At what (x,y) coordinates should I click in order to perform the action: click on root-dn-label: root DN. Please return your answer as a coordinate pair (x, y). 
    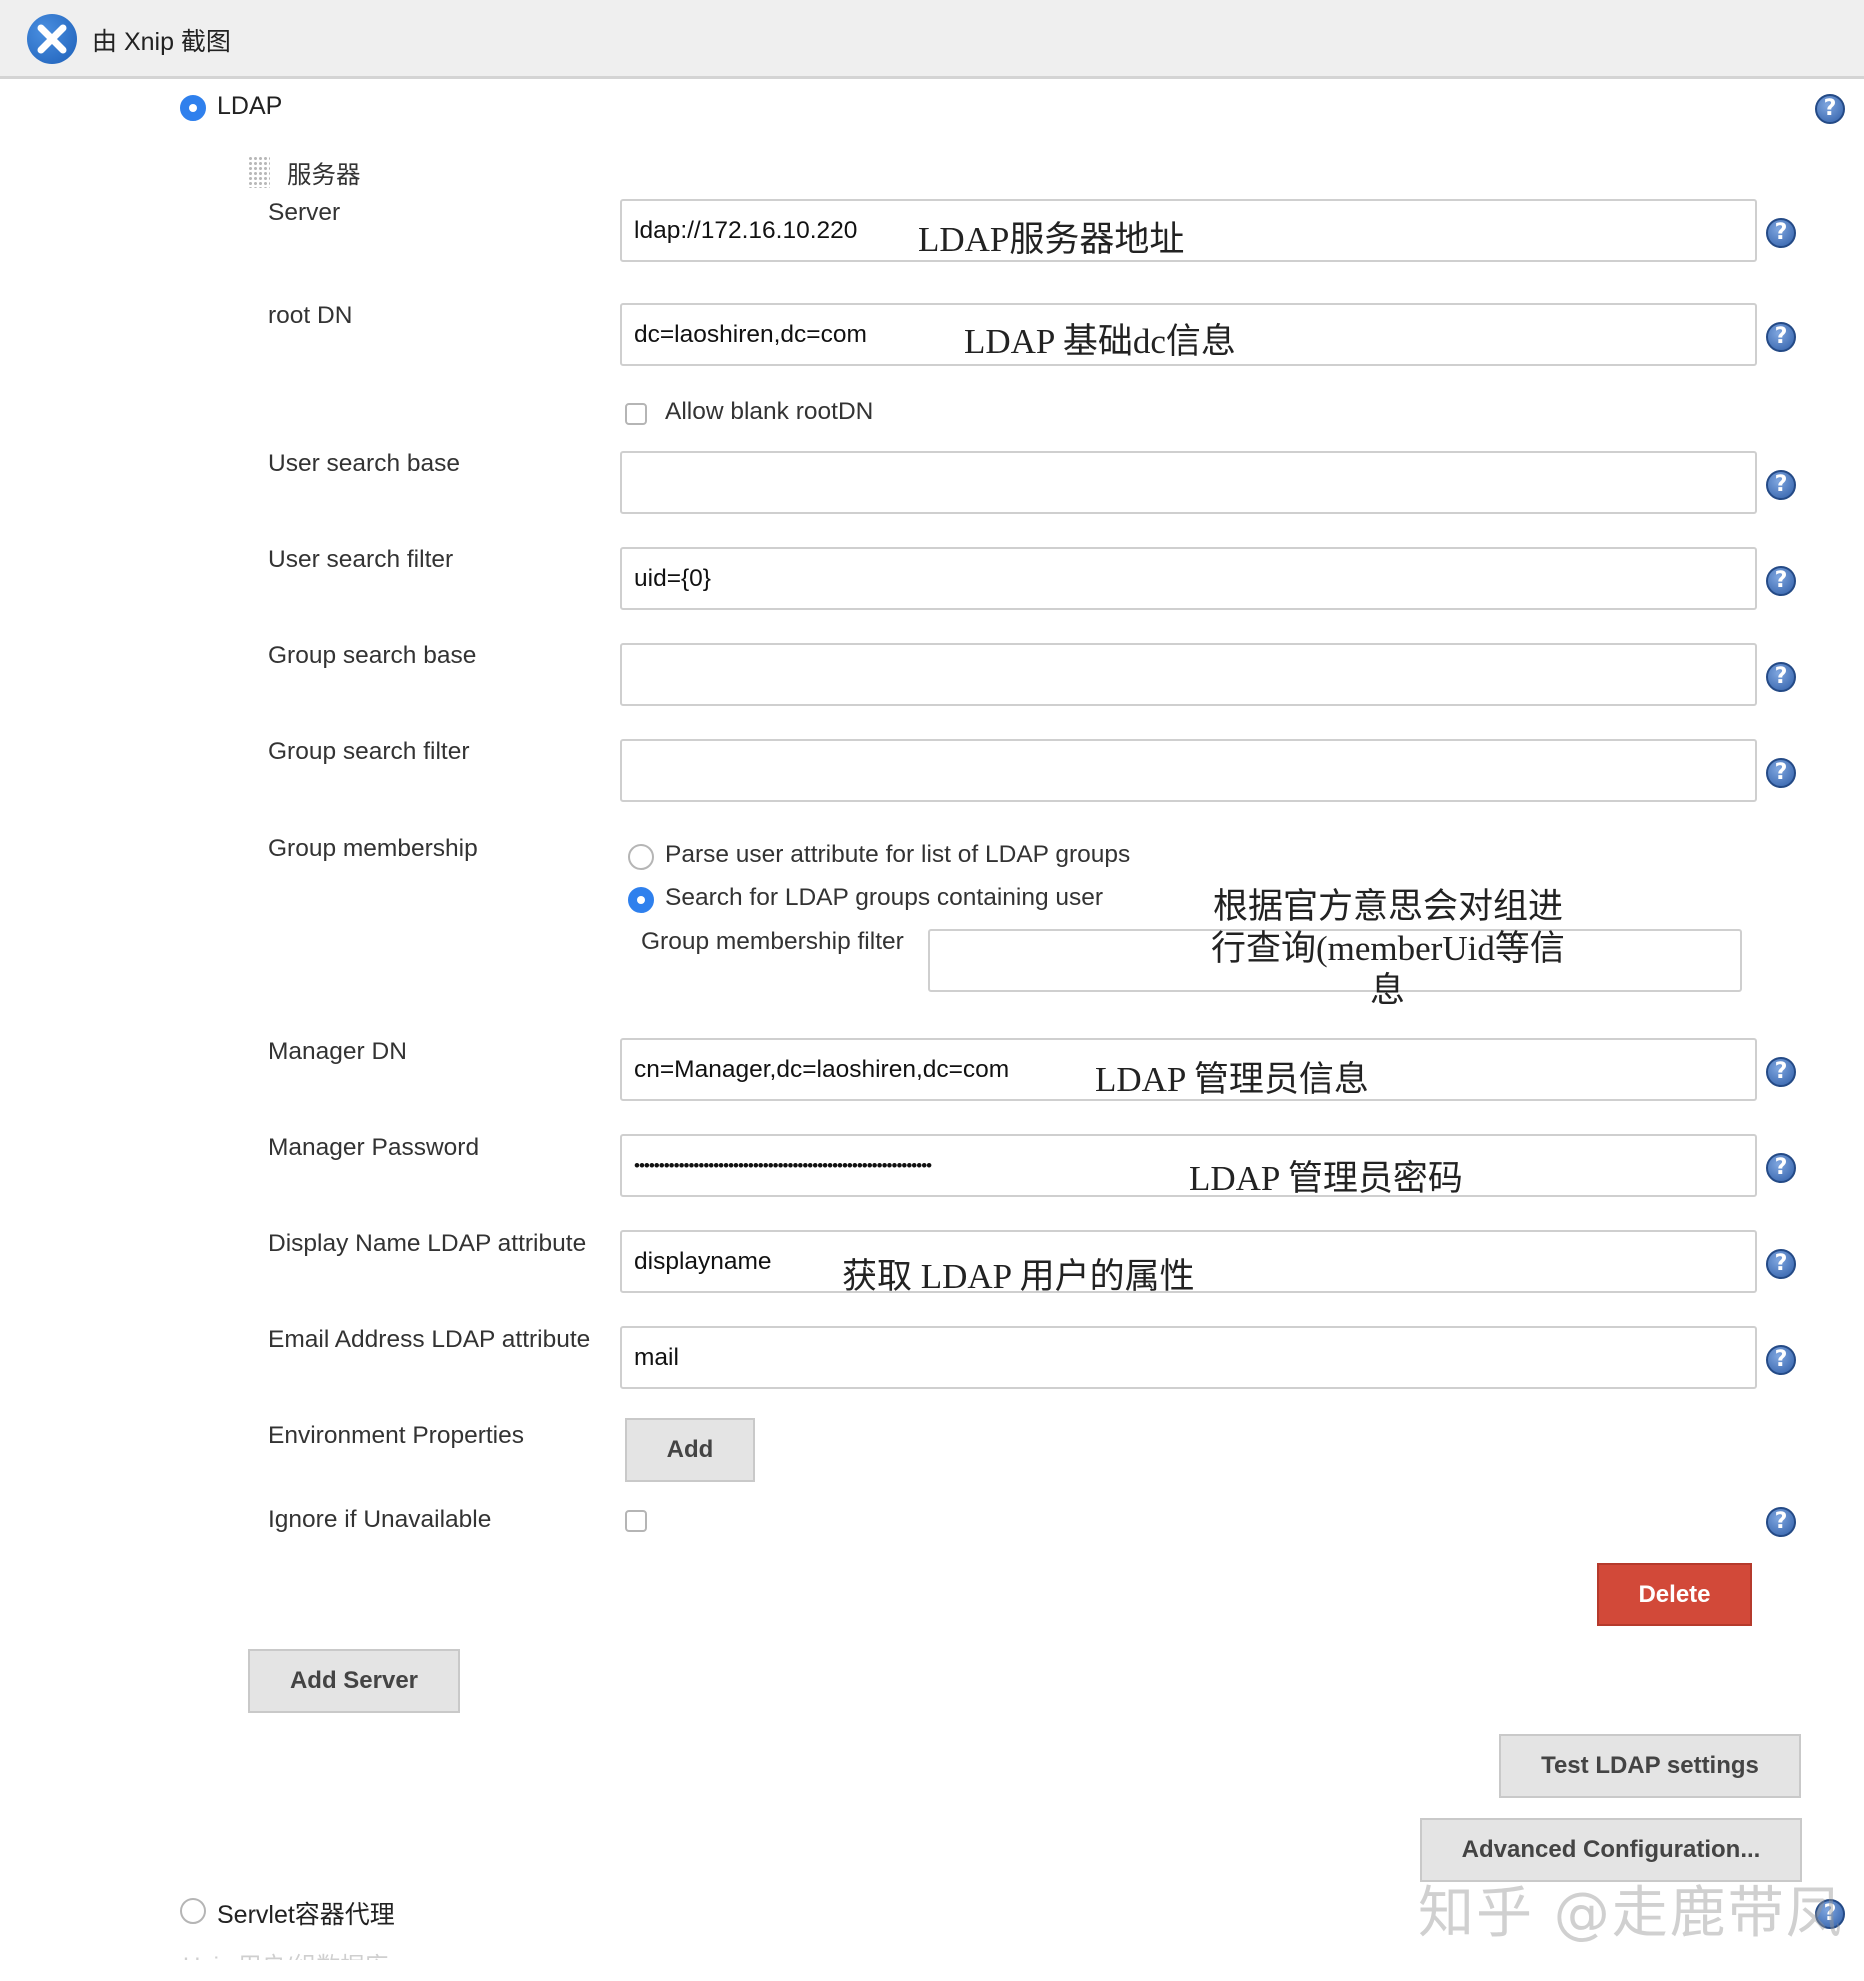
    Looking at the image, I should click on (310, 315).